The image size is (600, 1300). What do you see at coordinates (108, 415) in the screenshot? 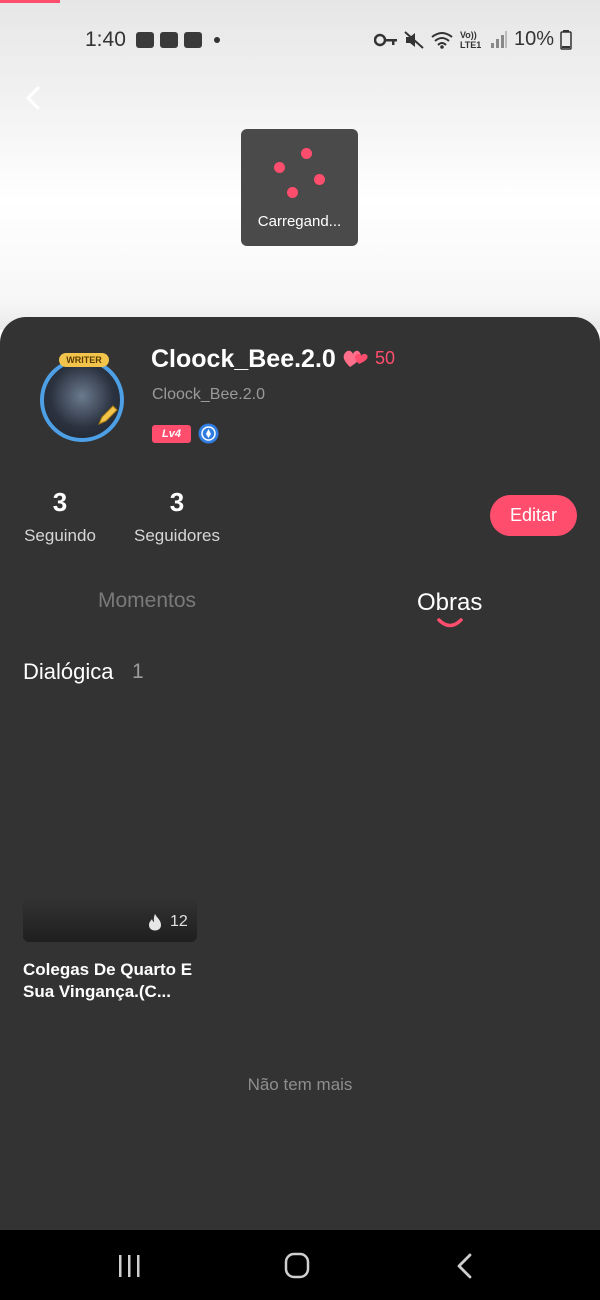
I see `pen-icon` at bounding box center [108, 415].